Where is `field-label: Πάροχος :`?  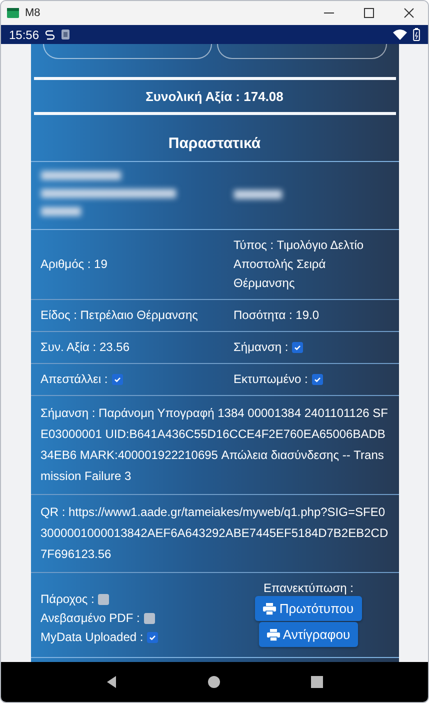 field-label: Πάροχος : is located at coordinates (67, 599).